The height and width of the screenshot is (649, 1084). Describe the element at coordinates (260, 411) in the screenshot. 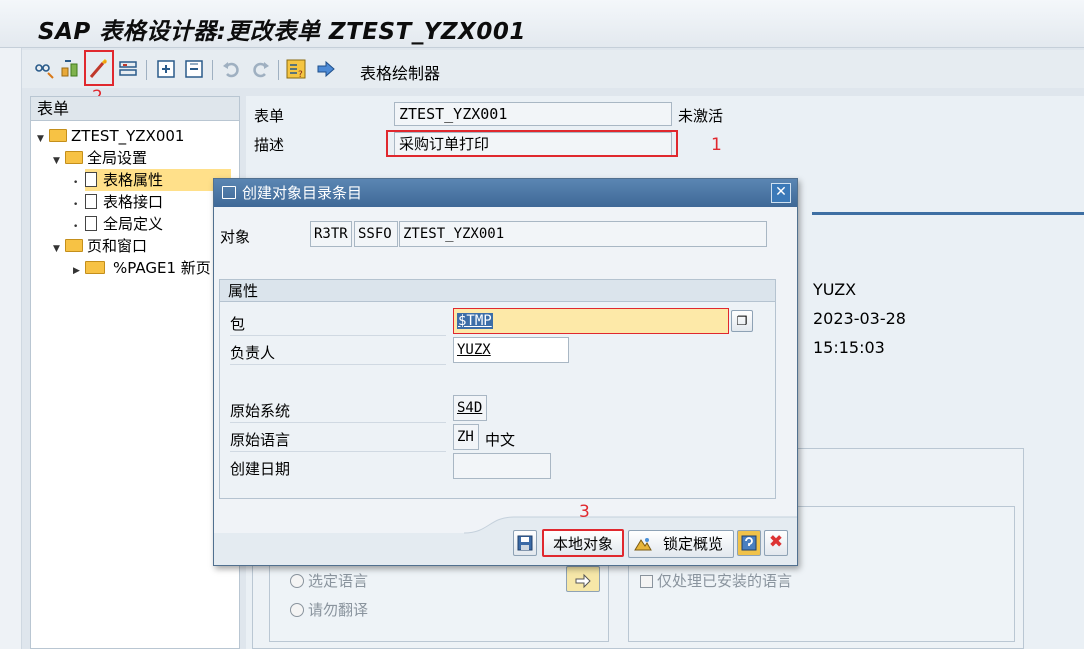

I see `original-system-label: 原始系统` at that location.